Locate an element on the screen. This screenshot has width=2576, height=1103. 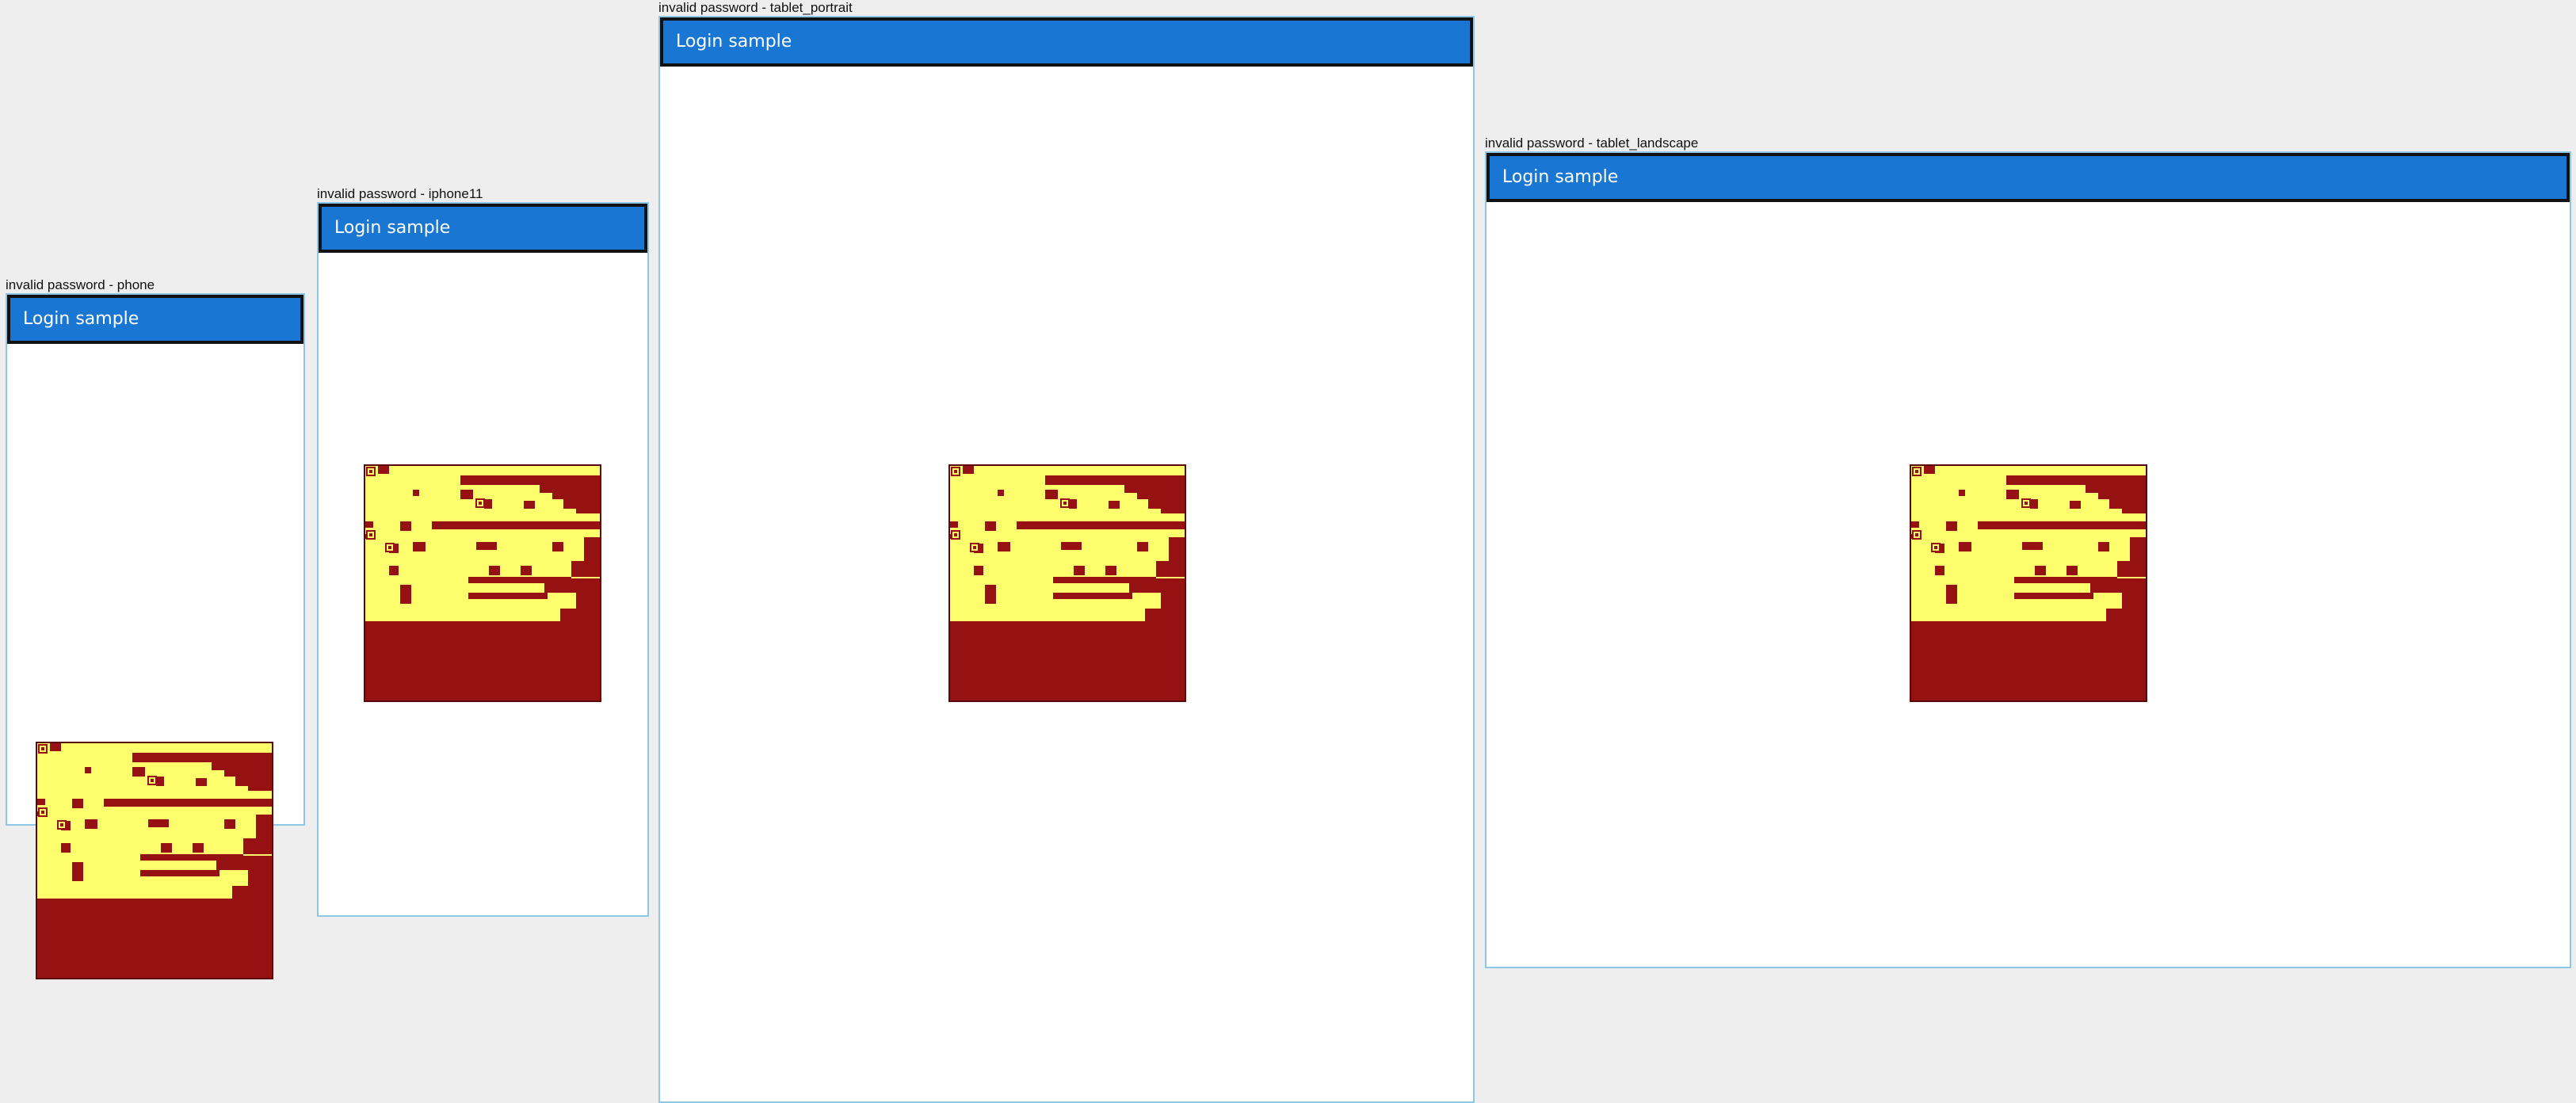
frame-phone: invalid password - phone Login sample is located at coordinates (155, 628).